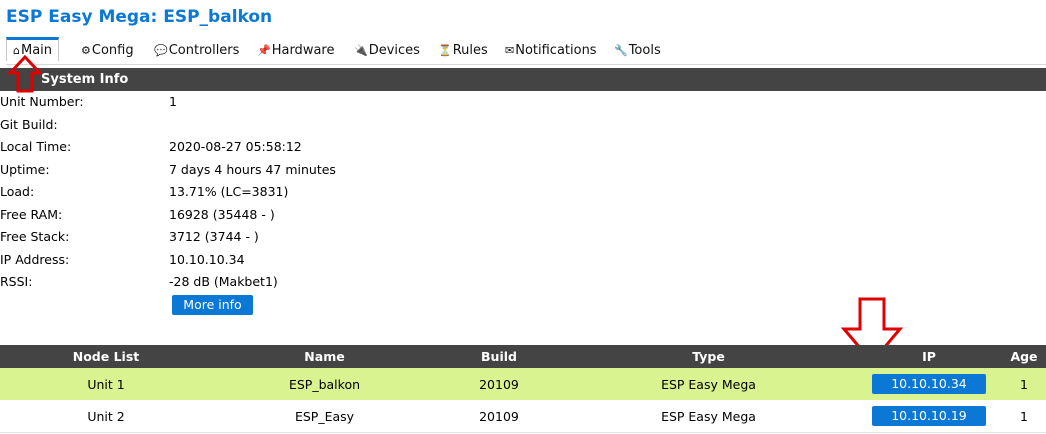 This screenshot has width=1046, height=434. I want to click on speech-bubble-icon: 💬, so click(161, 50).